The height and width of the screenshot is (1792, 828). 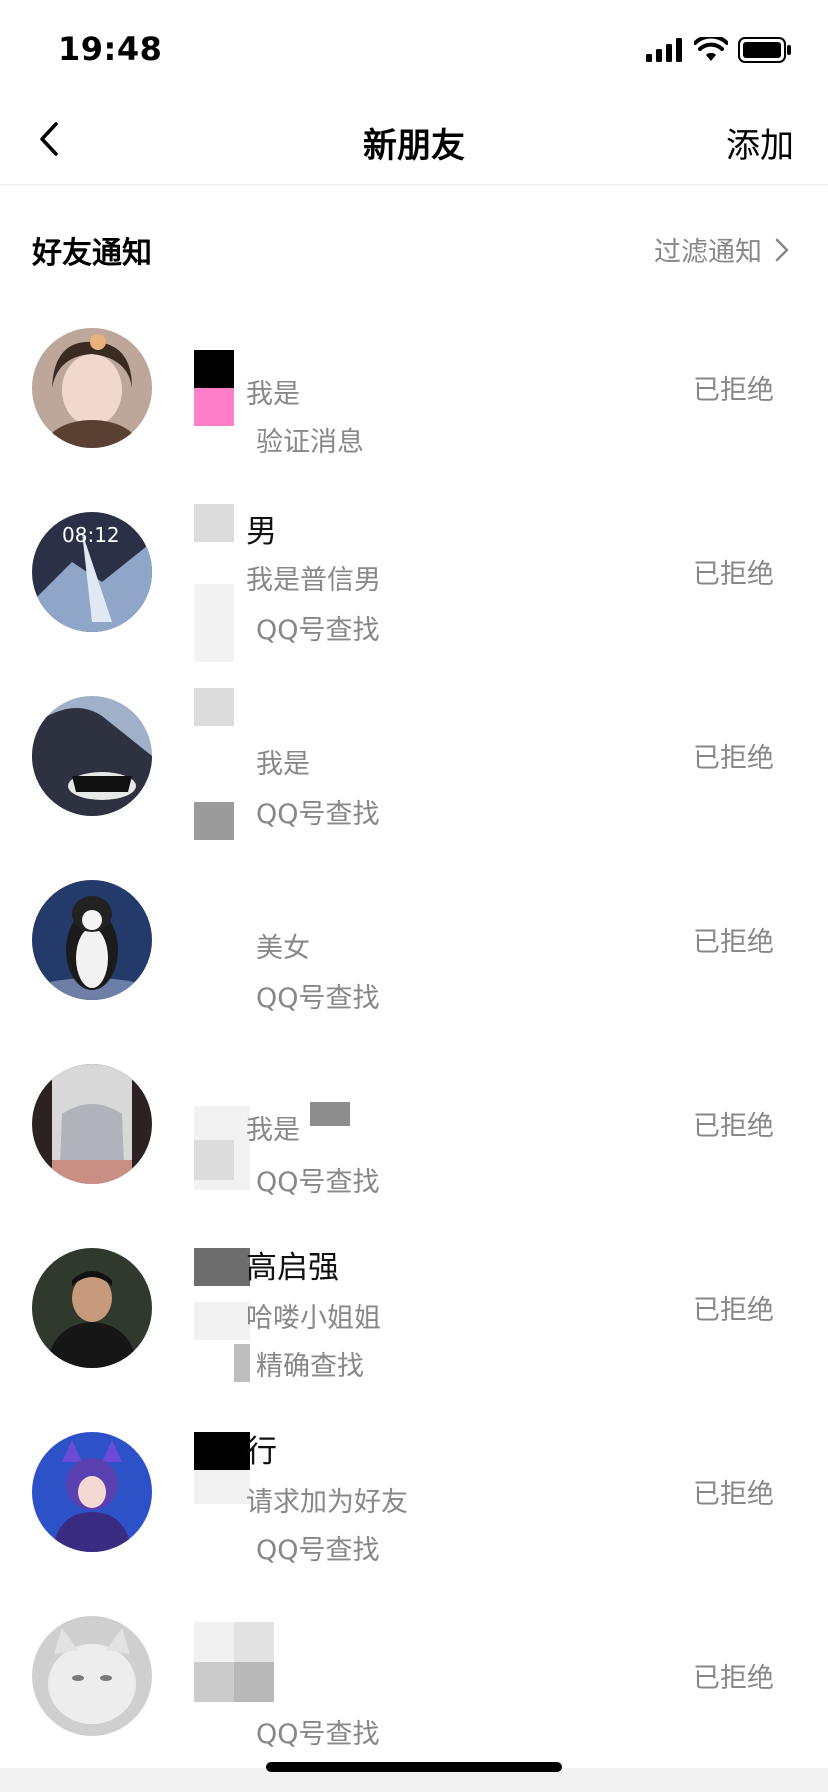 What do you see at coordinates (92, 572) in the screenshot?
I see `avatar: 08:12` at bounding box center [92, 572].